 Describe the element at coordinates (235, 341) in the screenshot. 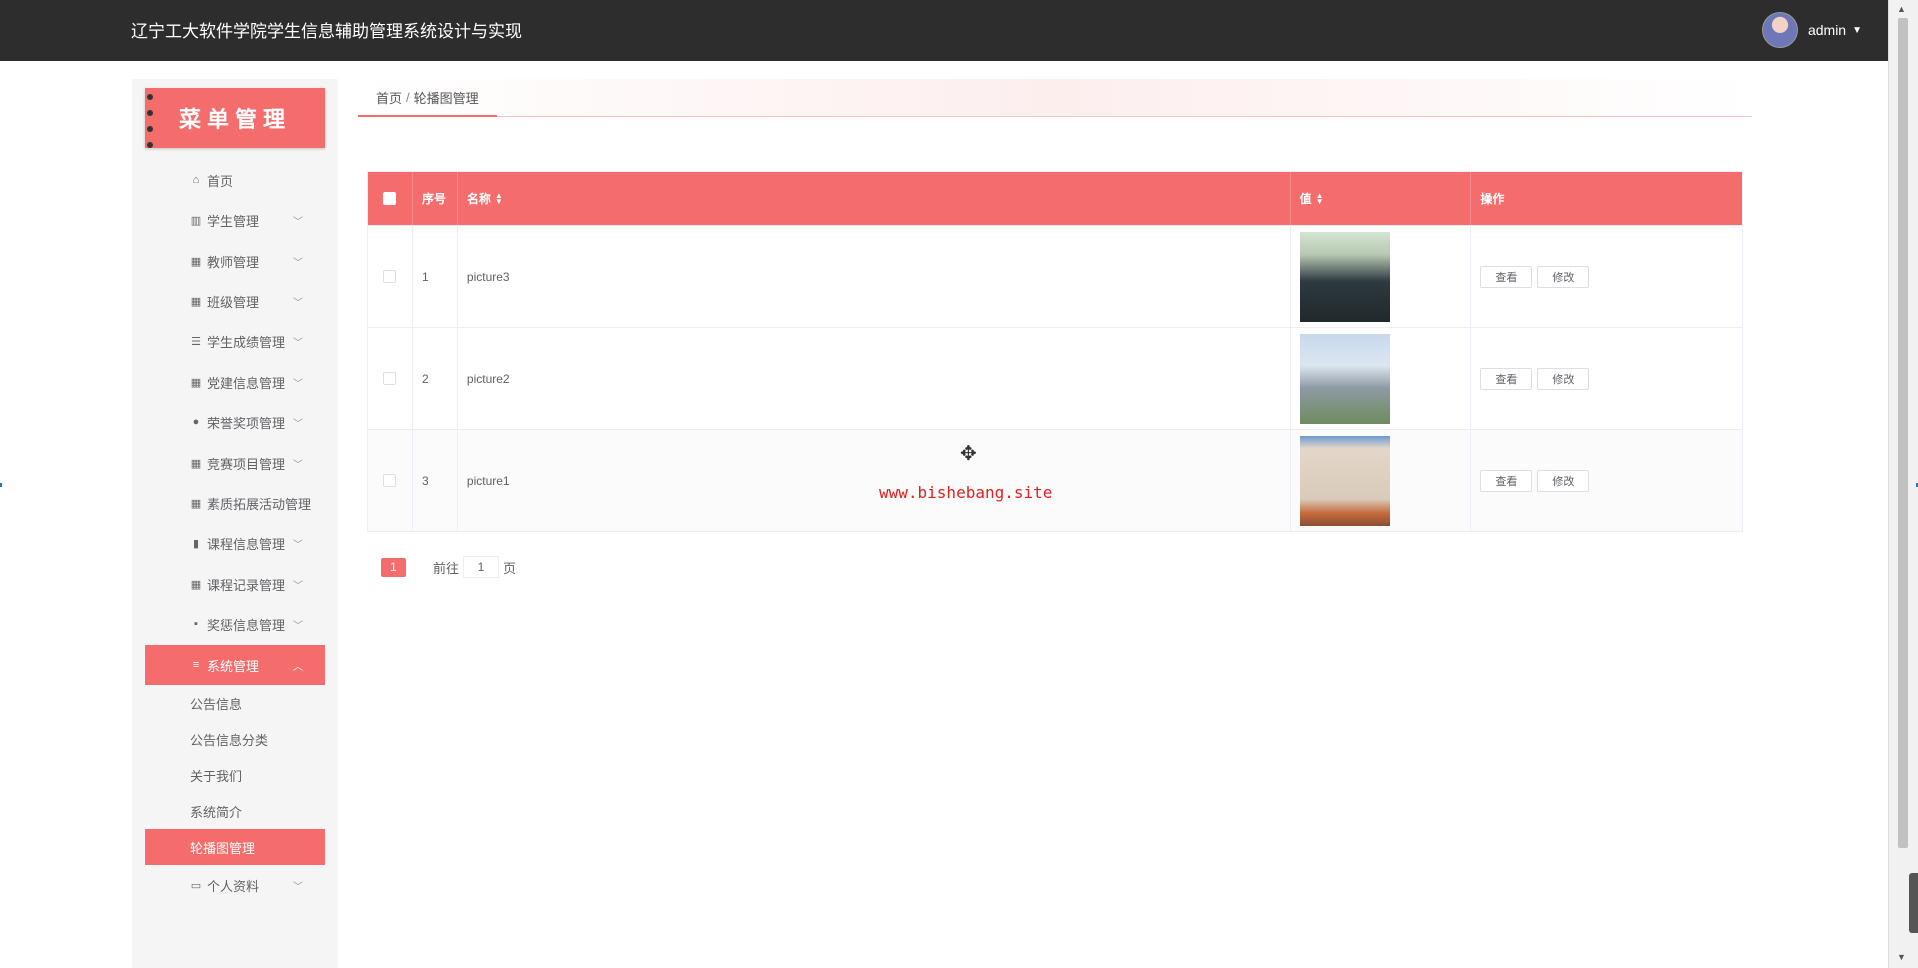

I see `sidebar-item-grades: ☰ 学生成绩管理 ﹀` at that location.